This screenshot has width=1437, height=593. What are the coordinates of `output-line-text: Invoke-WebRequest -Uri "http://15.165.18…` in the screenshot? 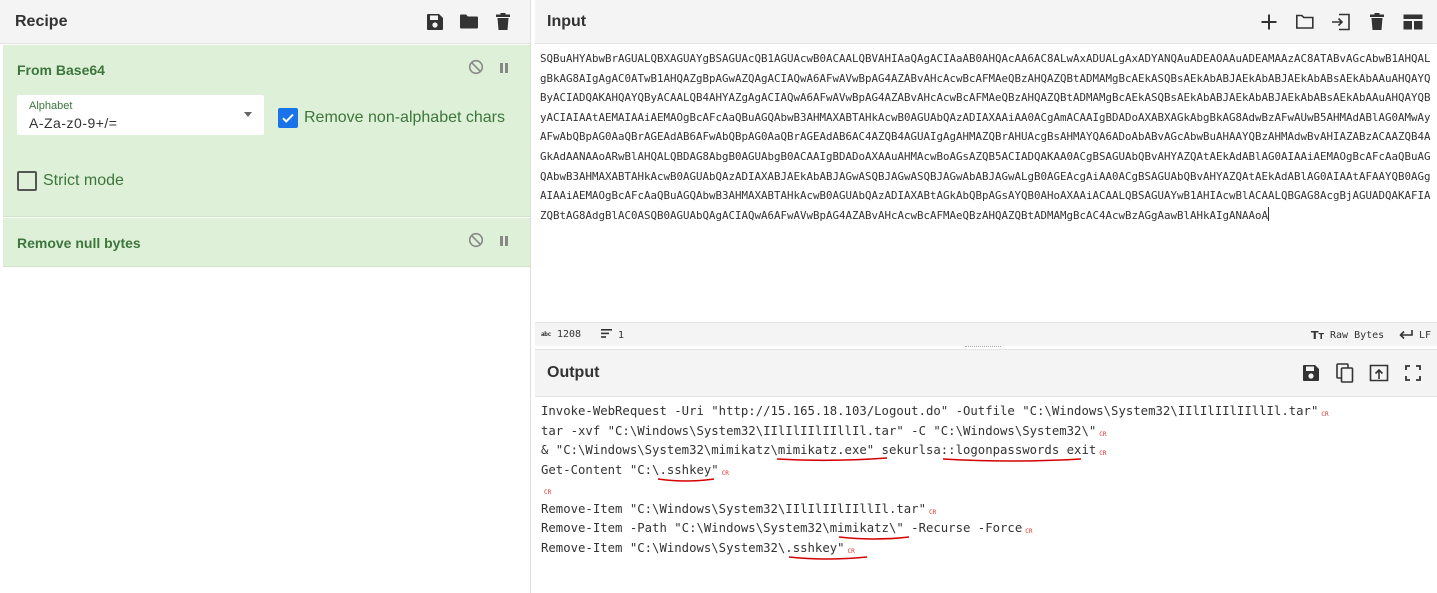 It's located at (930, 411).